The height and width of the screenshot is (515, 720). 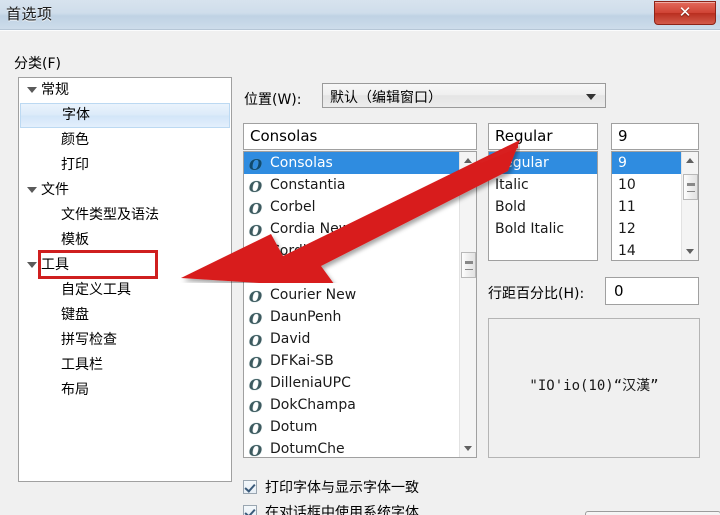 I want to click on reset-size-button: 重置大小, so click(x=652, y=513).